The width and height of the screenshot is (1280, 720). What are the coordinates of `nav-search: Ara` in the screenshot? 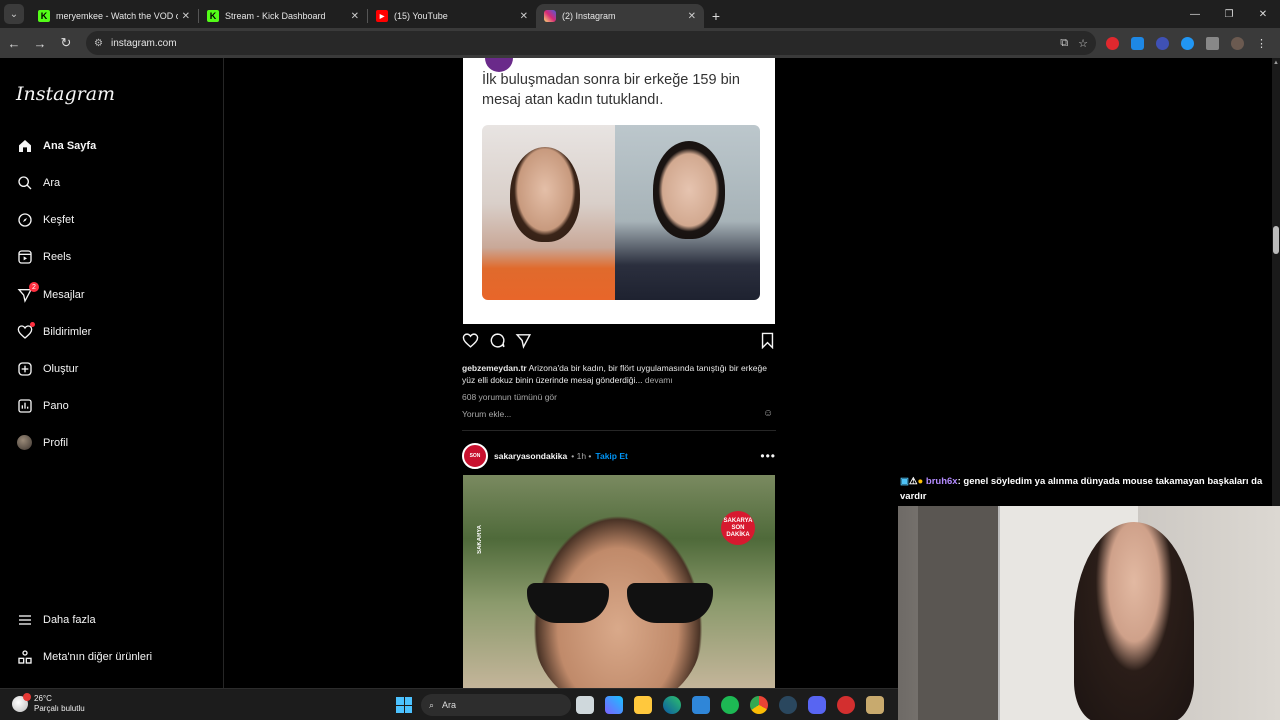 It's located at (38, 182).